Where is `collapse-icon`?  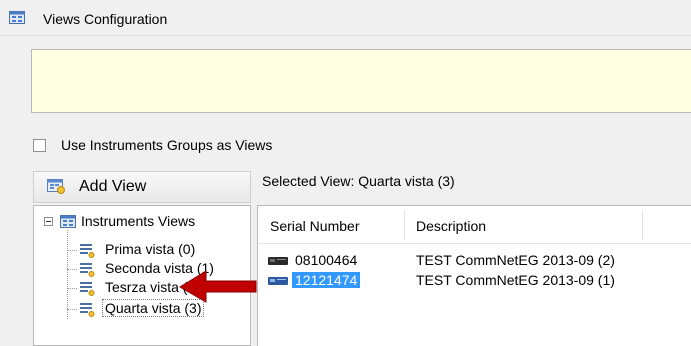
collapse-icon is located at coordinates (48, 221).